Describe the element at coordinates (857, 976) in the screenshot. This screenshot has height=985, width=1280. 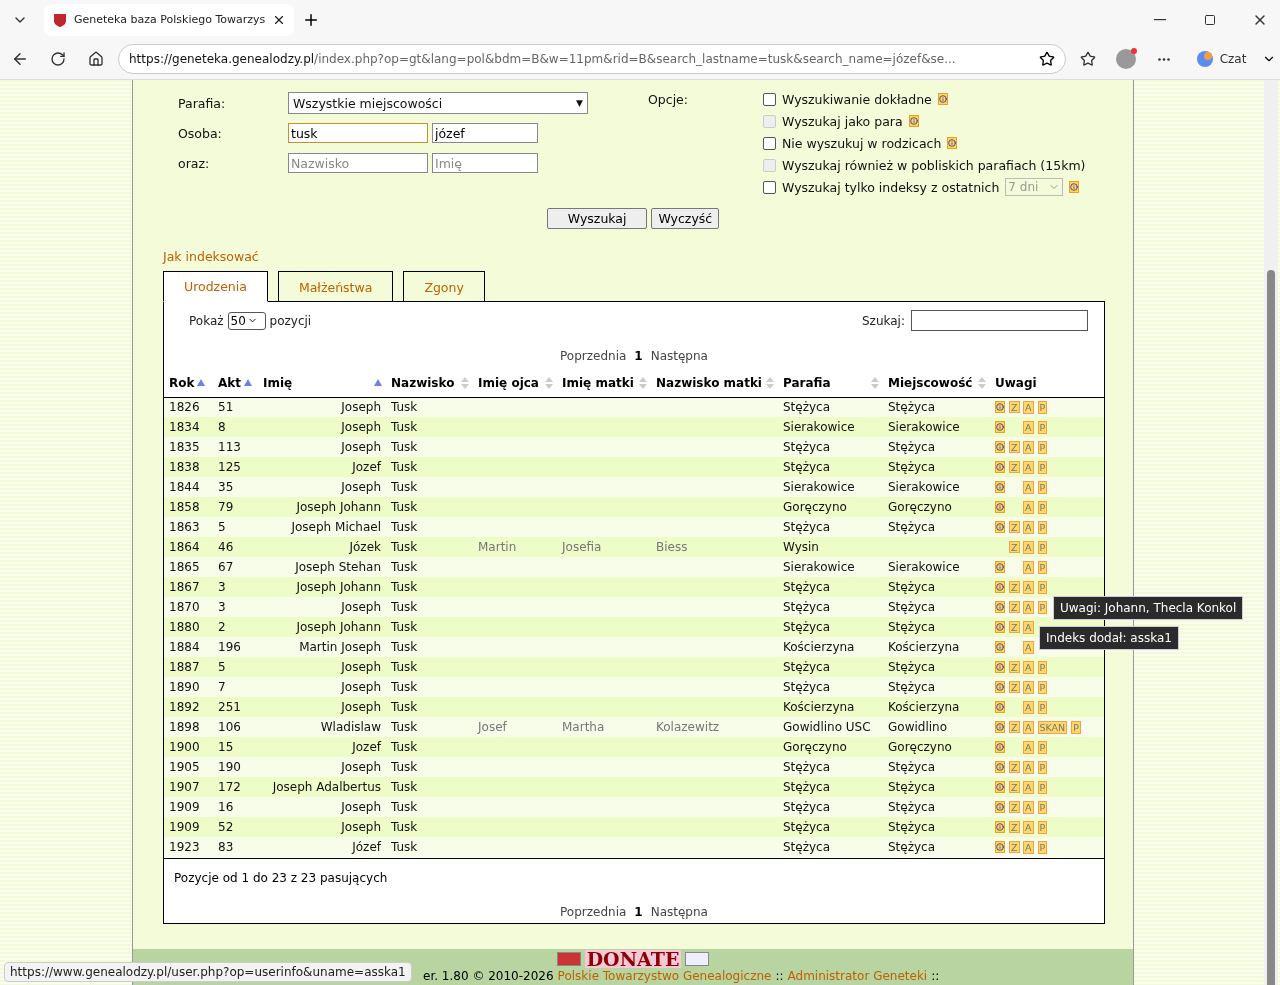
I see `footer-link: Administrator Geneteki` at that location.